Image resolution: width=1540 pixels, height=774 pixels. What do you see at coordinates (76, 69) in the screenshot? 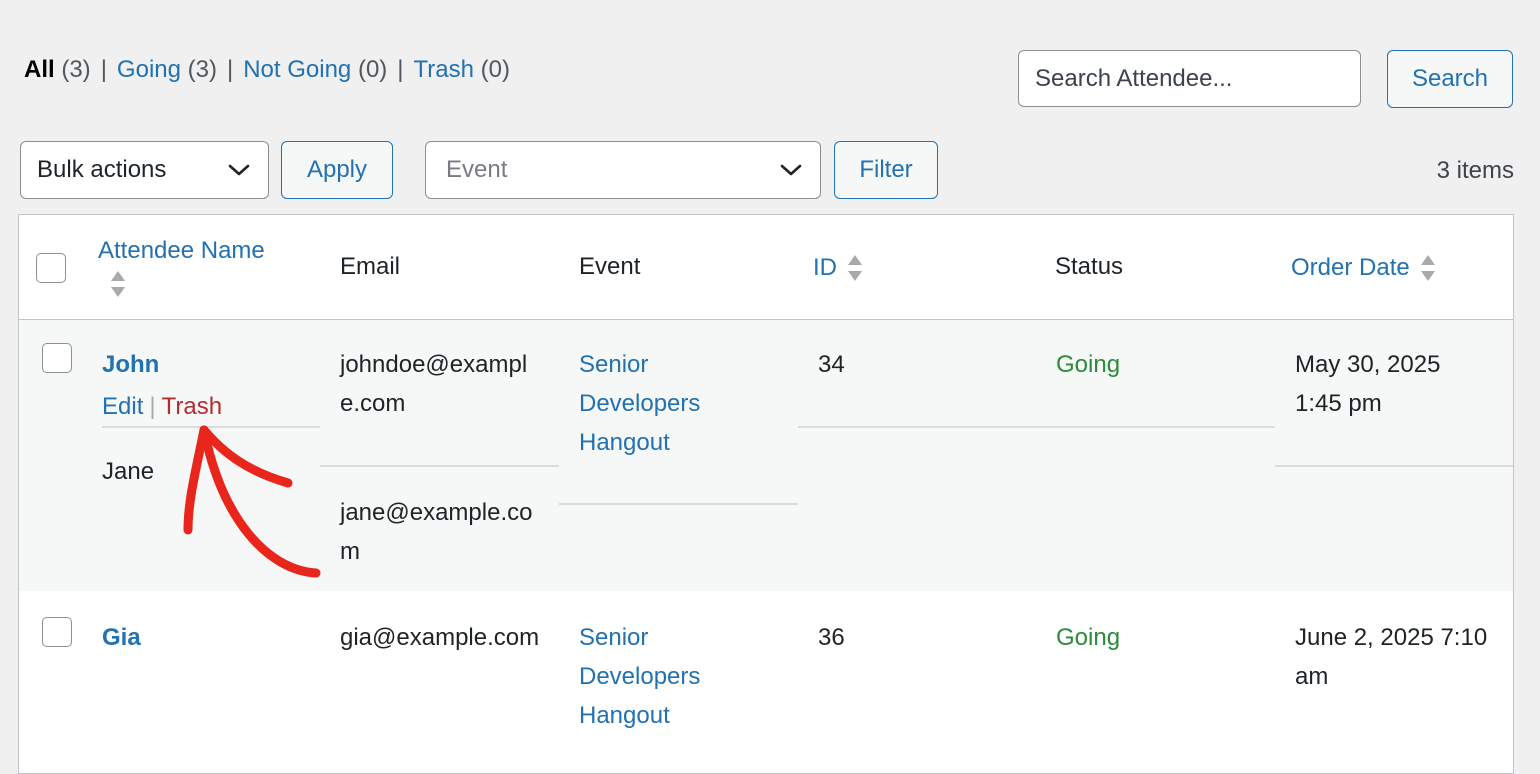
I see `filter-all-count: (3)` at bounding box center [76, 69].